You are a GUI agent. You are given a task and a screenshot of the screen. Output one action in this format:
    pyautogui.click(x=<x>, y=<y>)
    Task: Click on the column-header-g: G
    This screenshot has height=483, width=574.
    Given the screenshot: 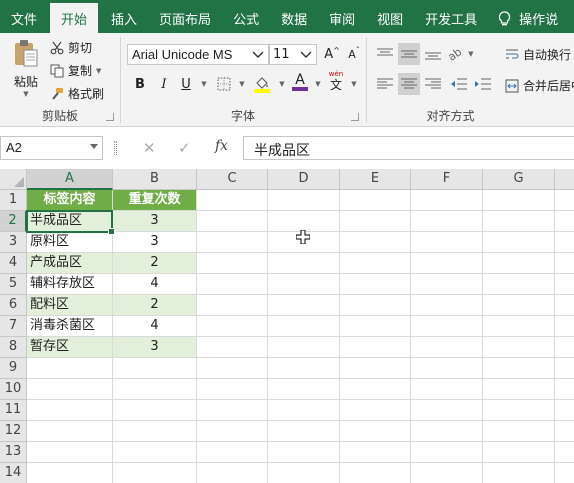 What is the action you would take?
    pyautogui.click(x=519, y=179)
    